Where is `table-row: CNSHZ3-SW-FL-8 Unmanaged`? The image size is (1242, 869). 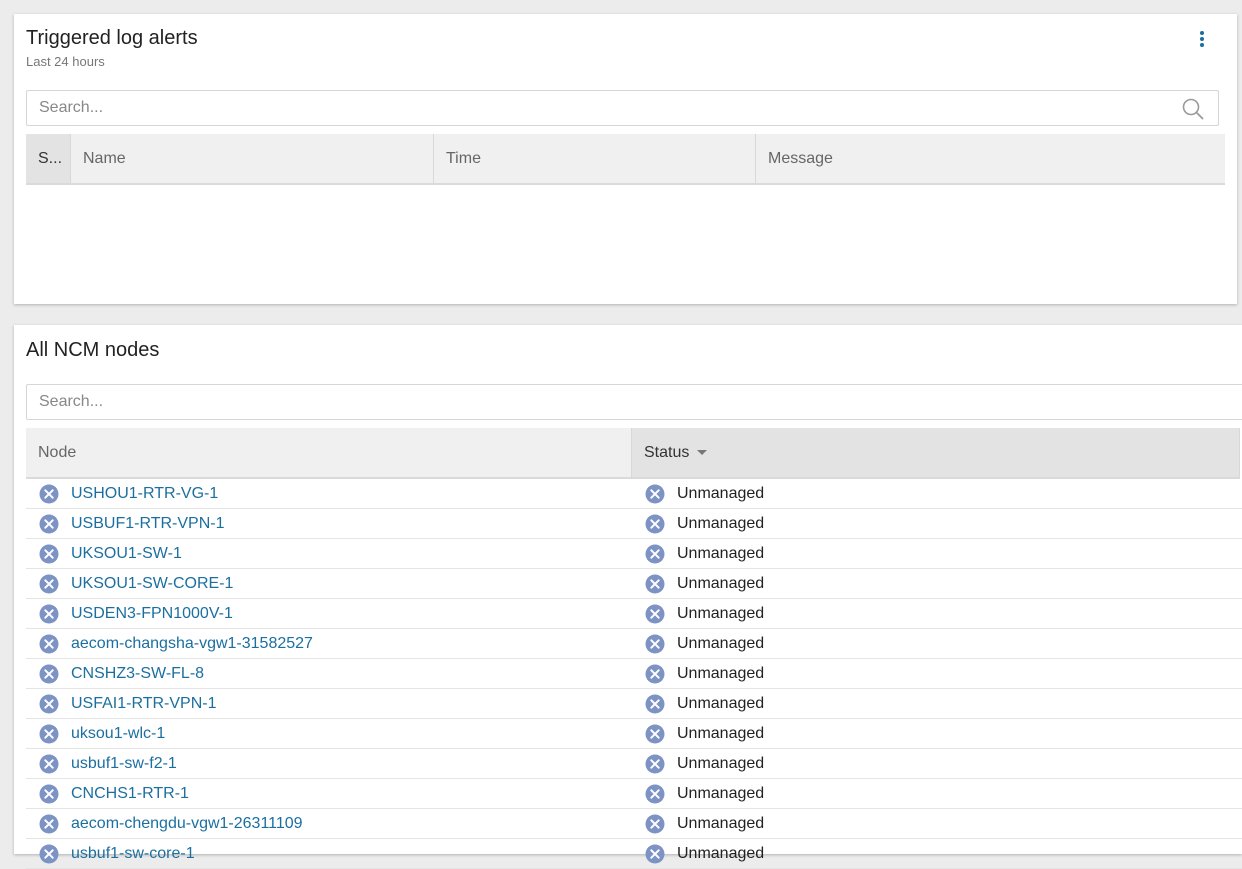
table-row: CNSHZ3-SW-FL-8 Unmanaged is located at coordinates (634, 674).